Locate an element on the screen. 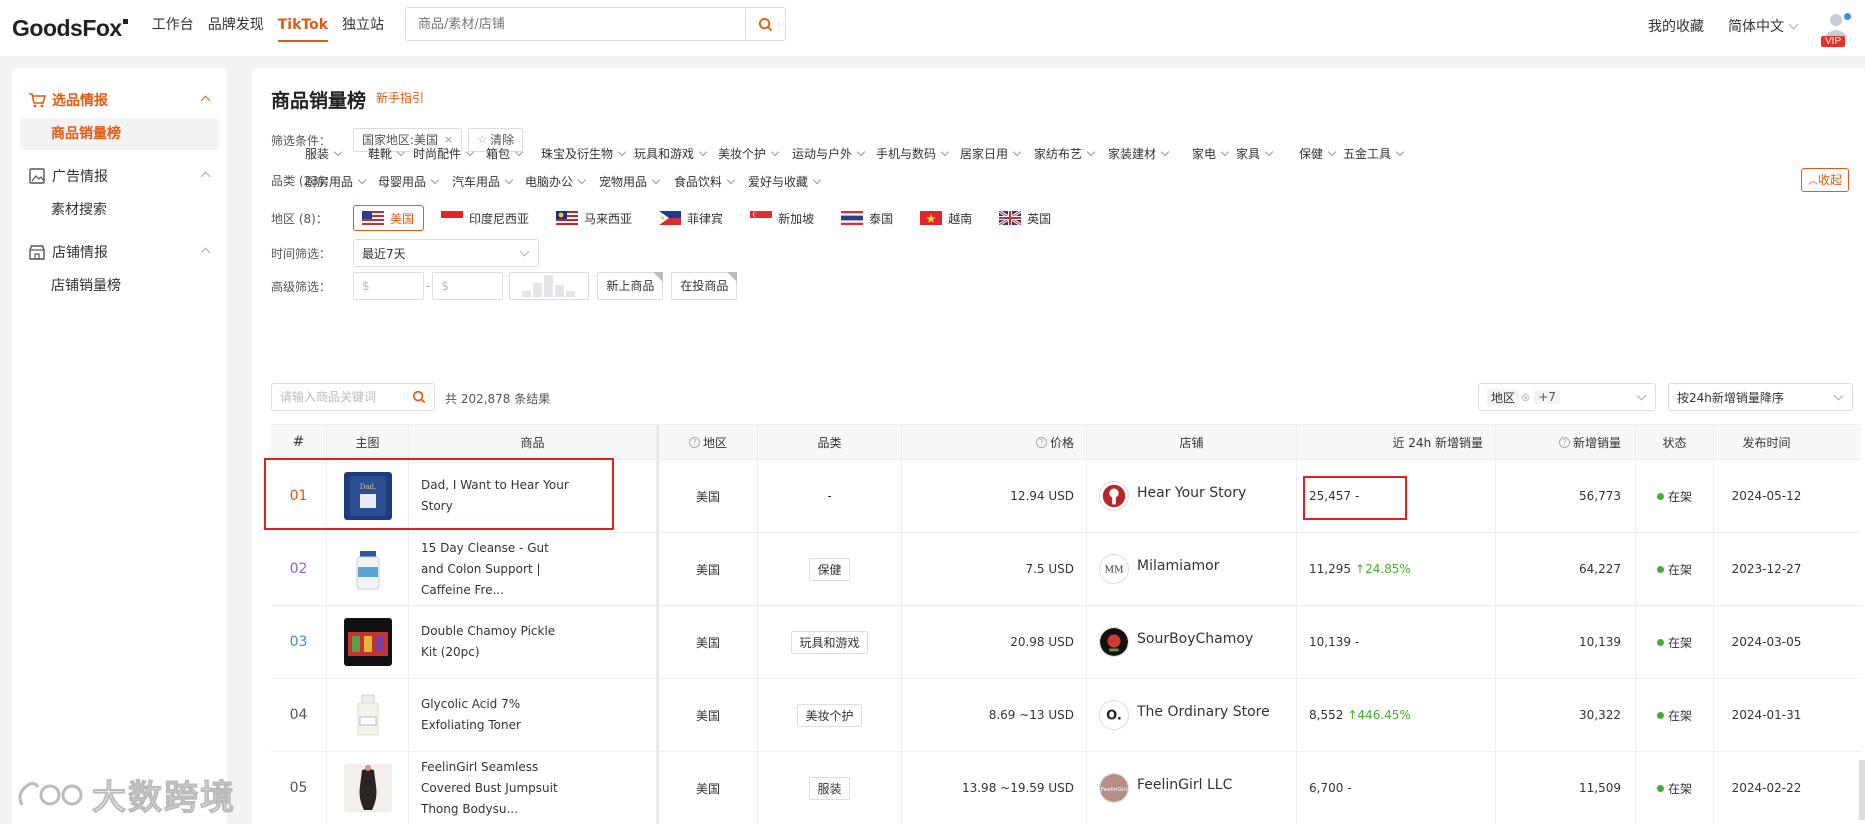  row-region: 美国 is located at coordinates (708, 569).